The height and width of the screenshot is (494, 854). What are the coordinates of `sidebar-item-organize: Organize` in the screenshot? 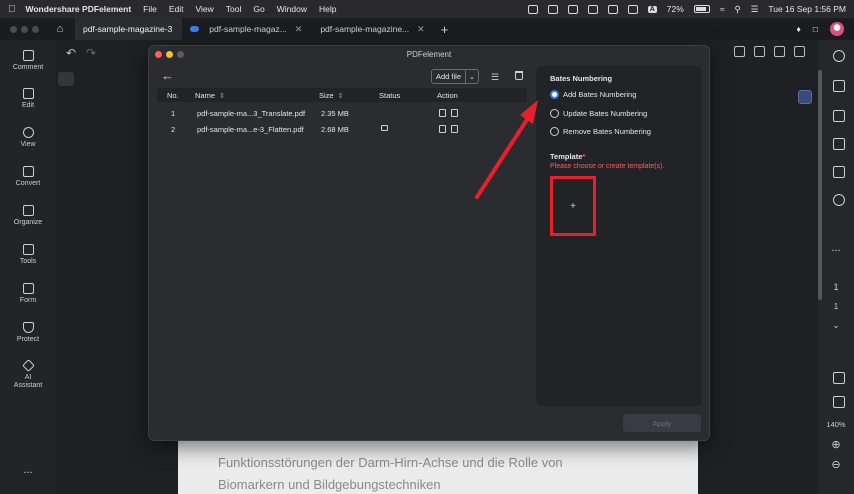 It's located at (28, 215).